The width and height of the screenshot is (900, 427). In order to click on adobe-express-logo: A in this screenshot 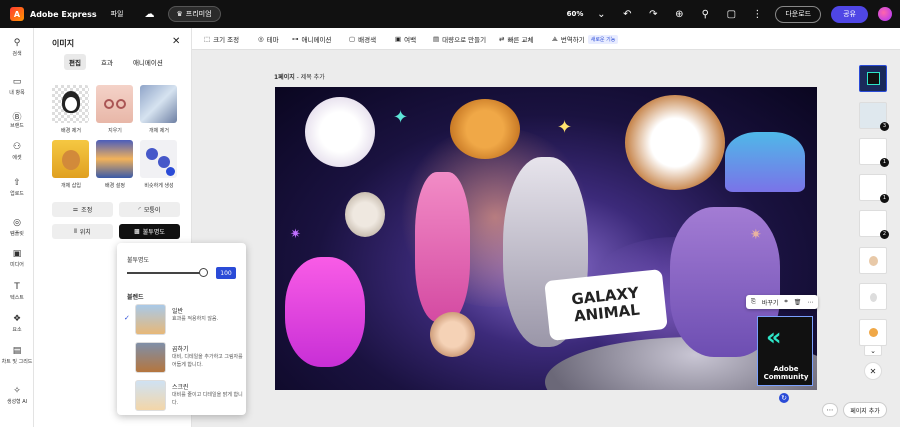, I will do `click(17, 14)`.